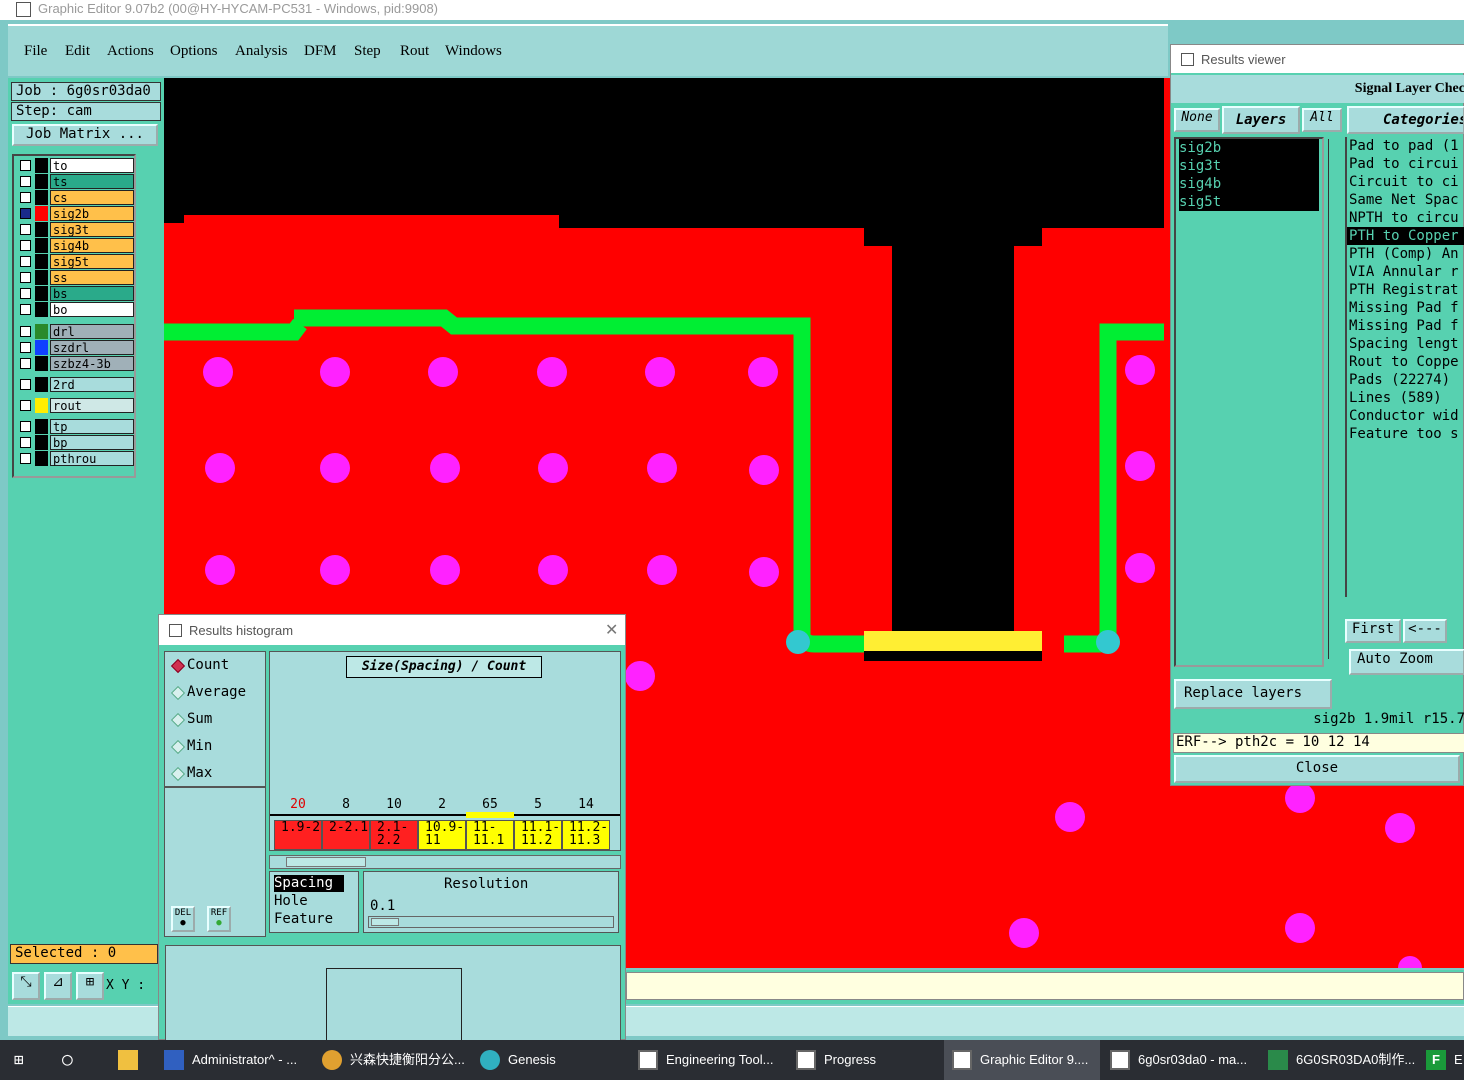 This screenshot has width=1464, height=1080. Describe the element at coordinates (553, 1060) in the screenshot. I see `taskbar-item: Genesis` at that location.